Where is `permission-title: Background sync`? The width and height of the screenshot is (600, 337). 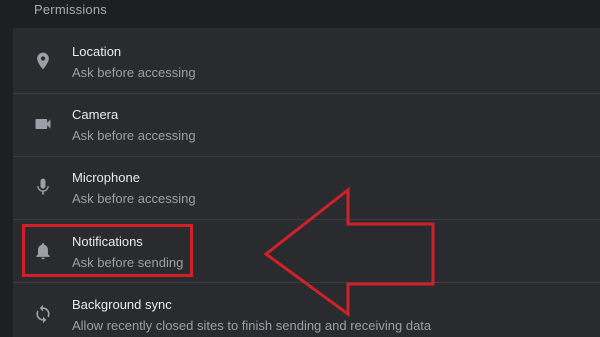 permission-title: Background sync is located at coordinates (122, 304).